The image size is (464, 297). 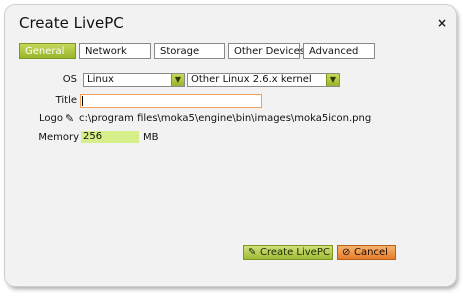 I want to click on tab-network: Network, so click(x=115, y=51).